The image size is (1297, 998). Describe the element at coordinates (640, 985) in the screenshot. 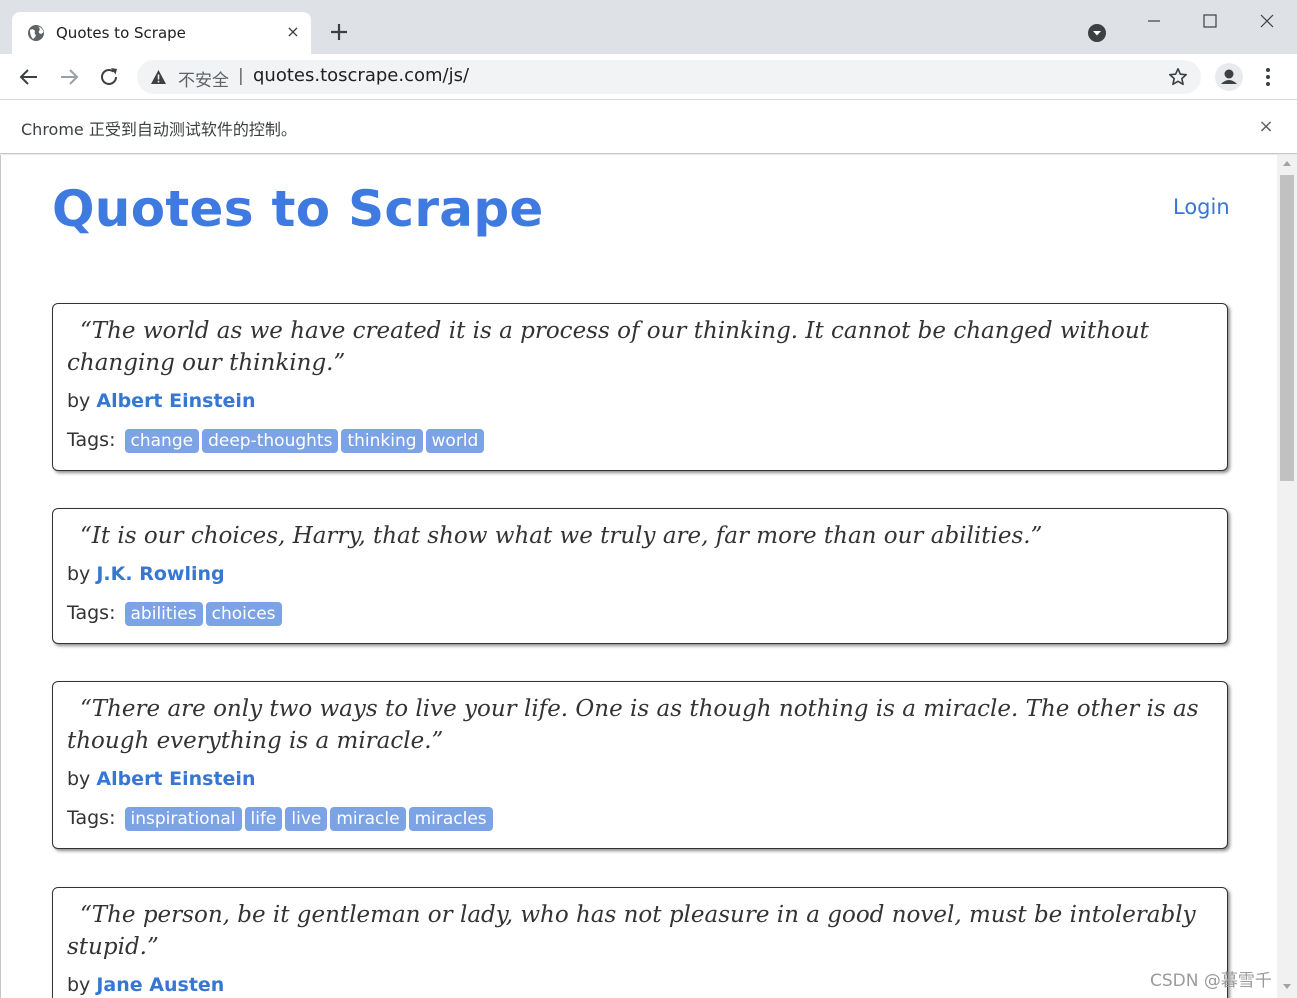

I see `quote-byline: by Jane Austen` at that location.